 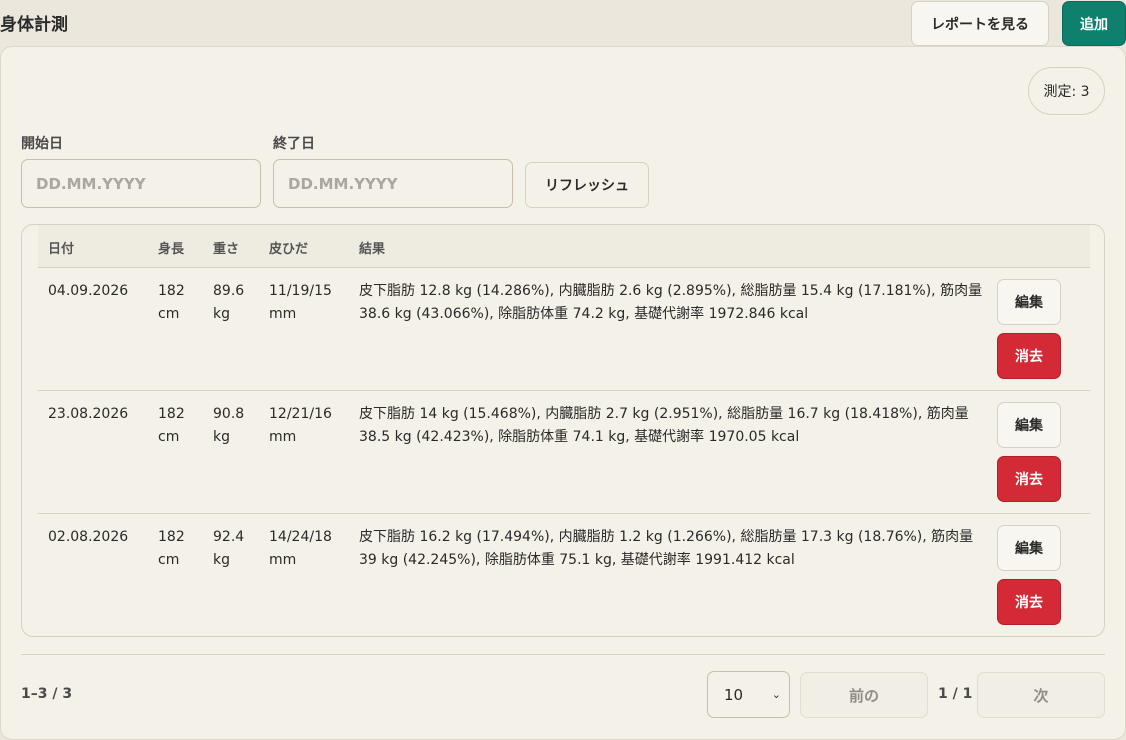 I want to click on start-date-label: 開始日, so click(x=42, y=144).